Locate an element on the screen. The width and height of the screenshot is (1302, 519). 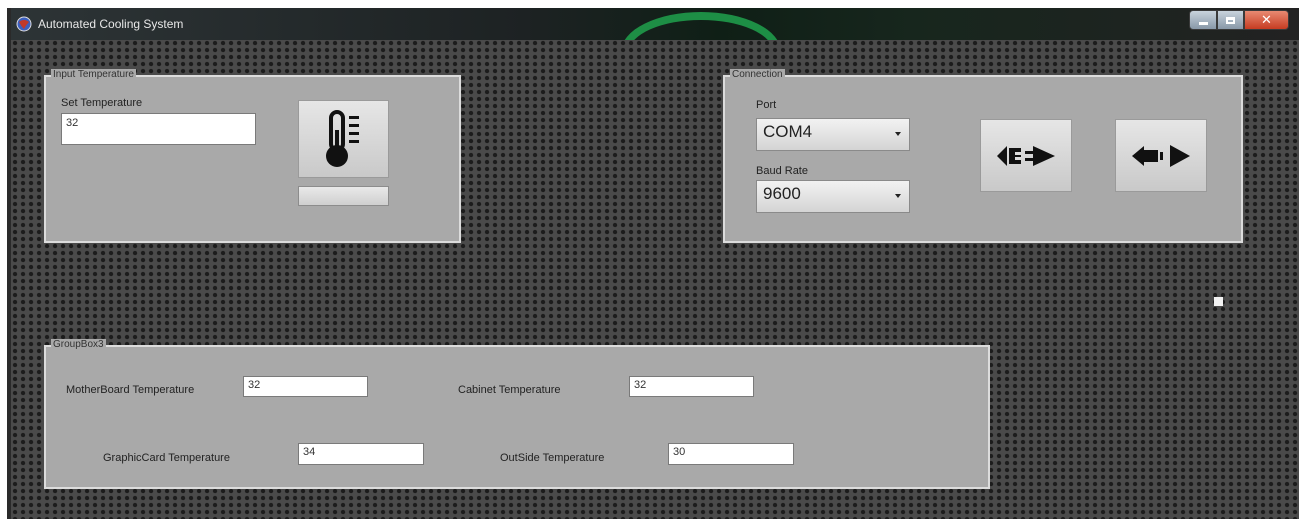
disconnect-button is located at coordinates (1161, 155).